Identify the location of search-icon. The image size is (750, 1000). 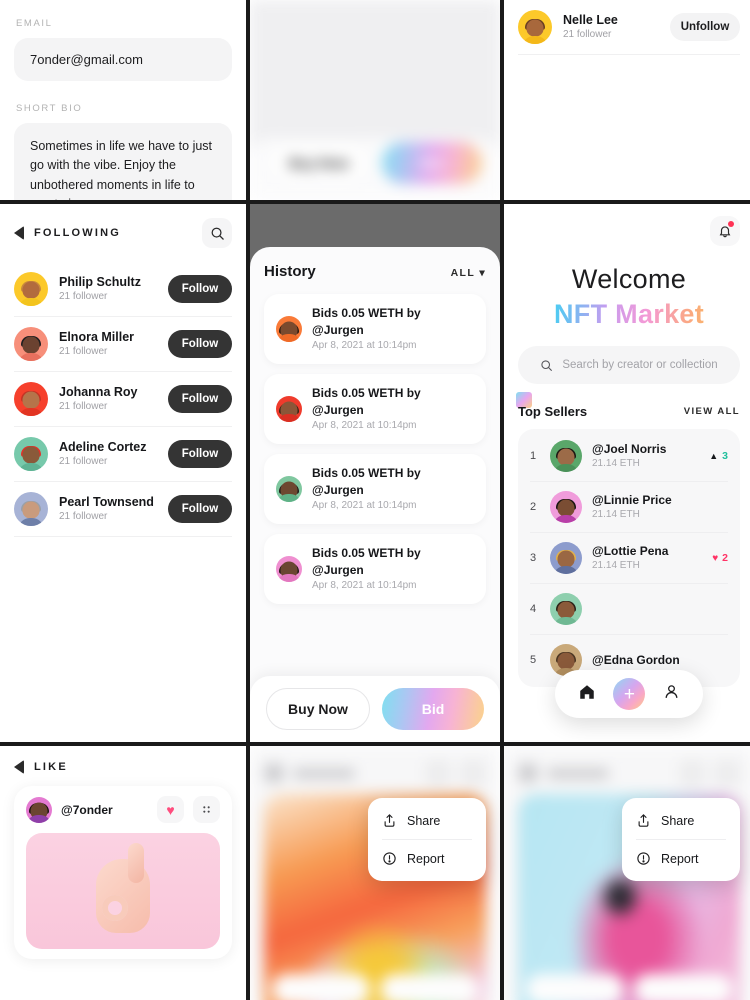
(217, 233).